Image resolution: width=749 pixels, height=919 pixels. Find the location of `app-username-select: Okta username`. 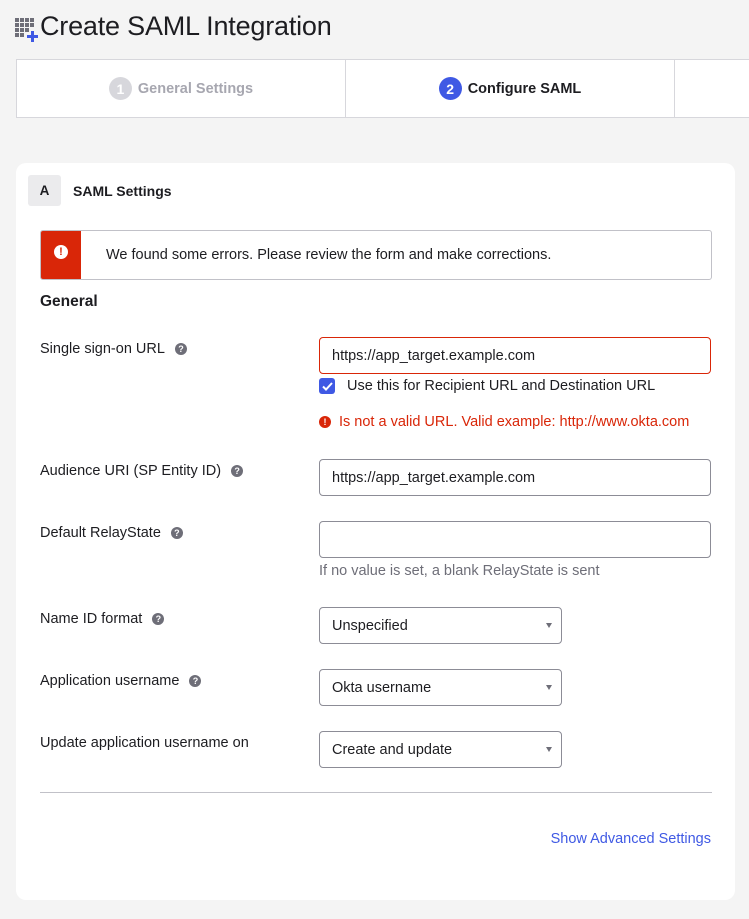

app-username-select: Okta username is located at coordinates (440, 687).